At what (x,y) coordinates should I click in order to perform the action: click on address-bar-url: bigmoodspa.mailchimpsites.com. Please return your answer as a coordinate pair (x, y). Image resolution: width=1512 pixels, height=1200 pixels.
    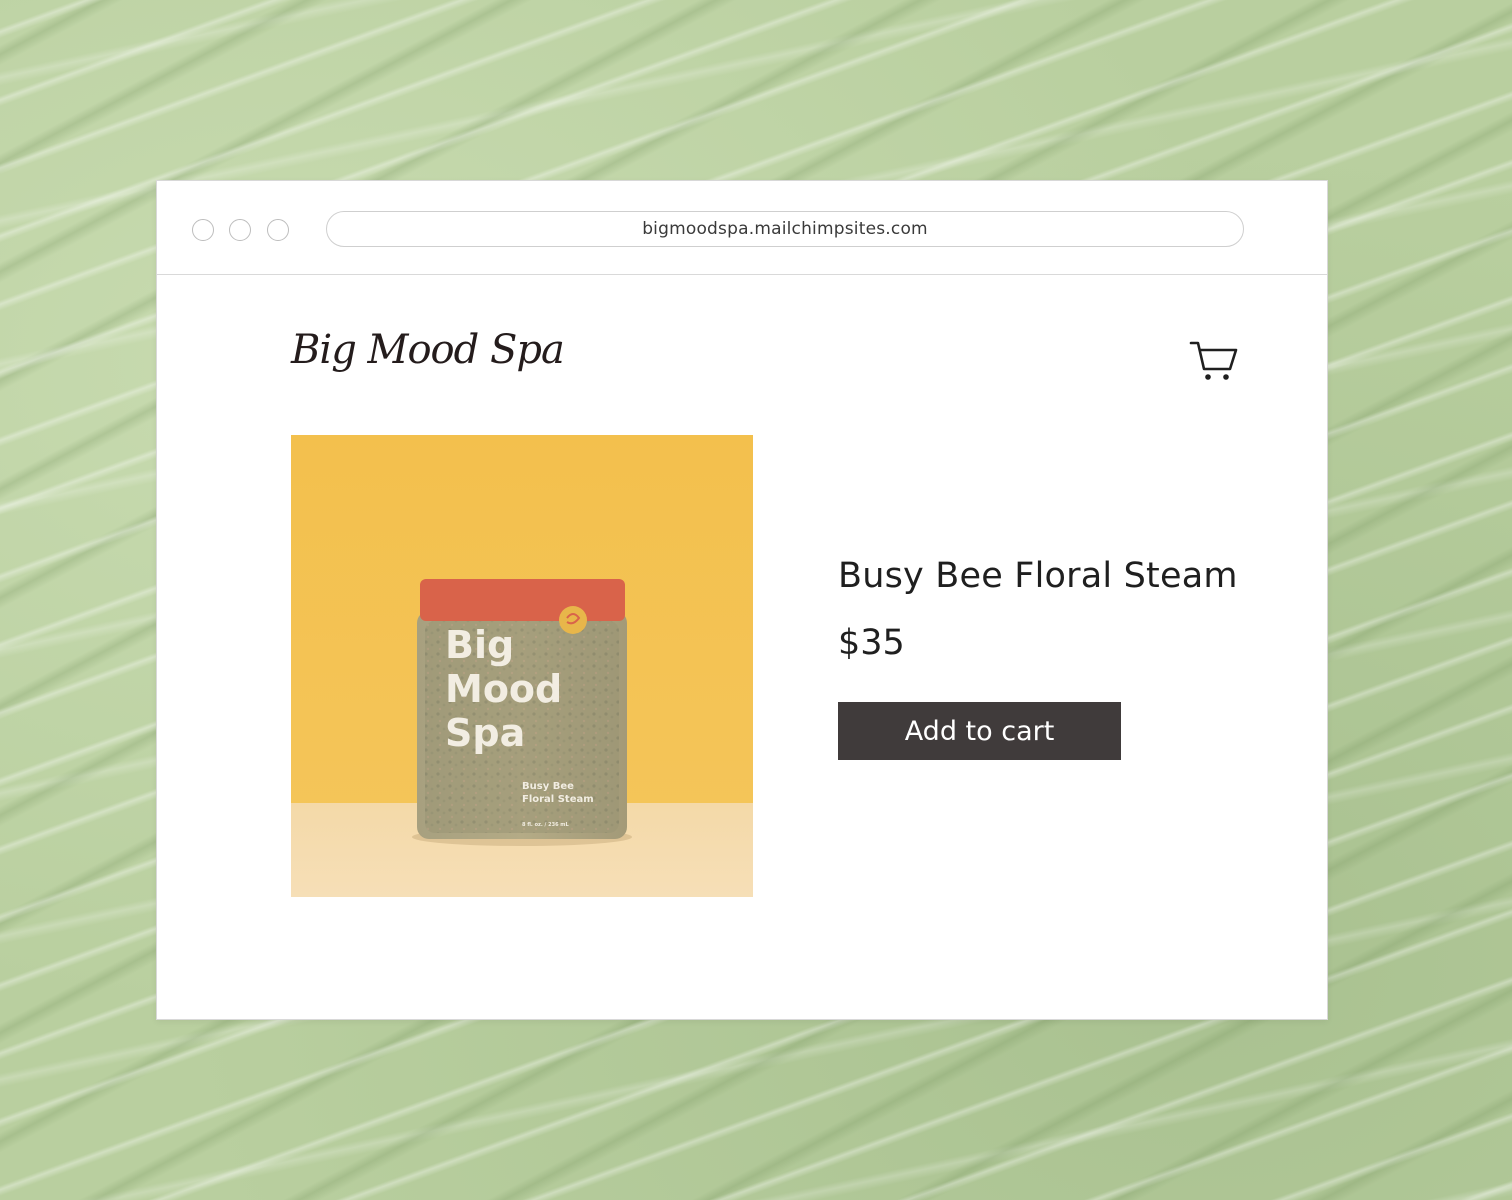
    Looking at the image, I should click on (785, 229).